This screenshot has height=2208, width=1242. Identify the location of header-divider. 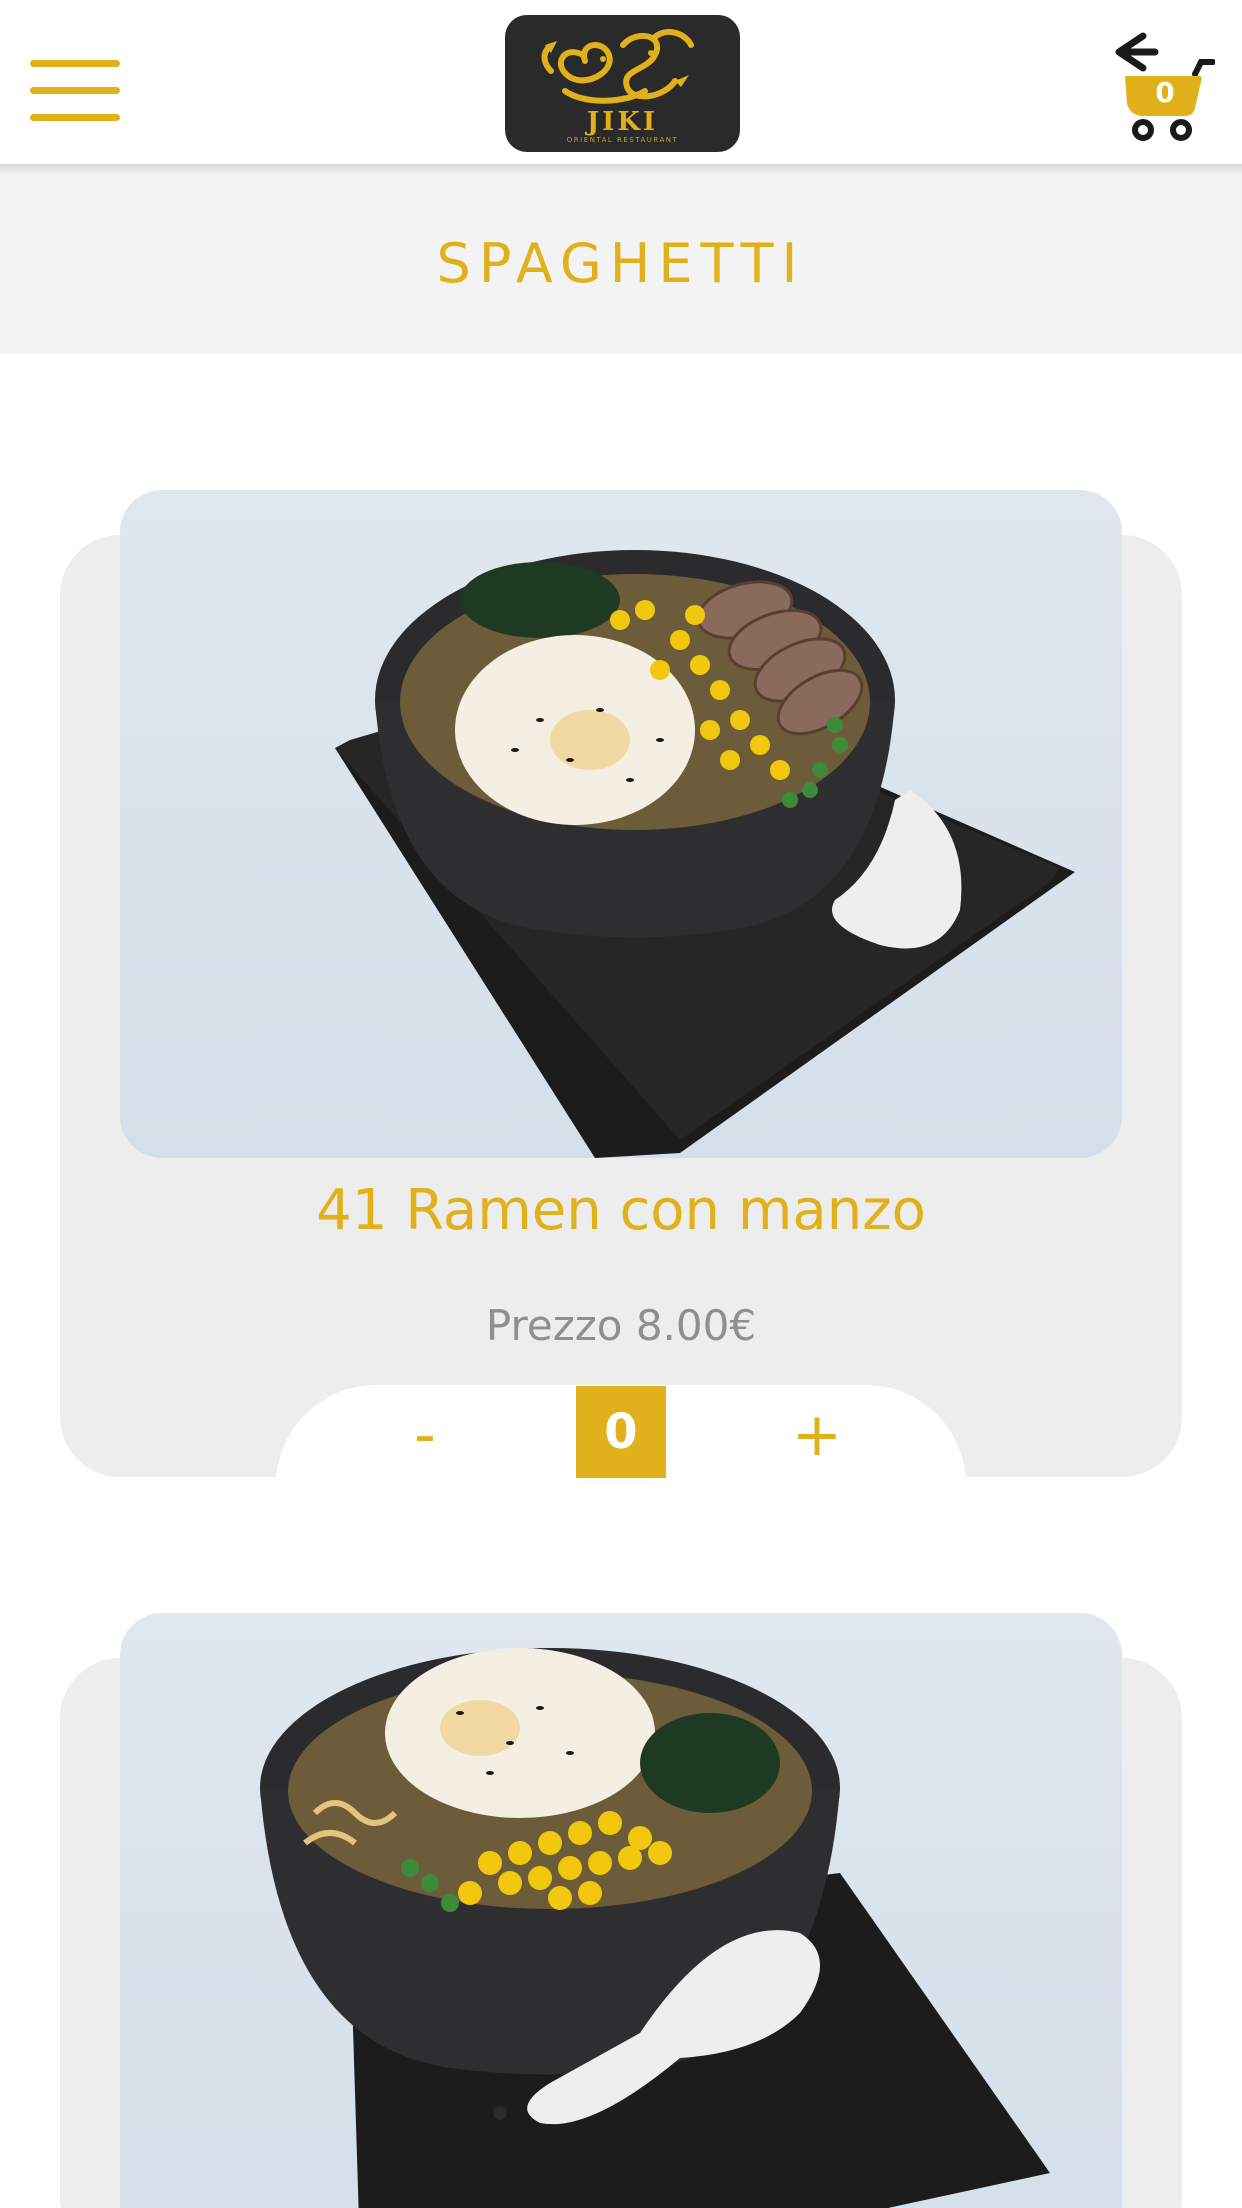
(621, 169).